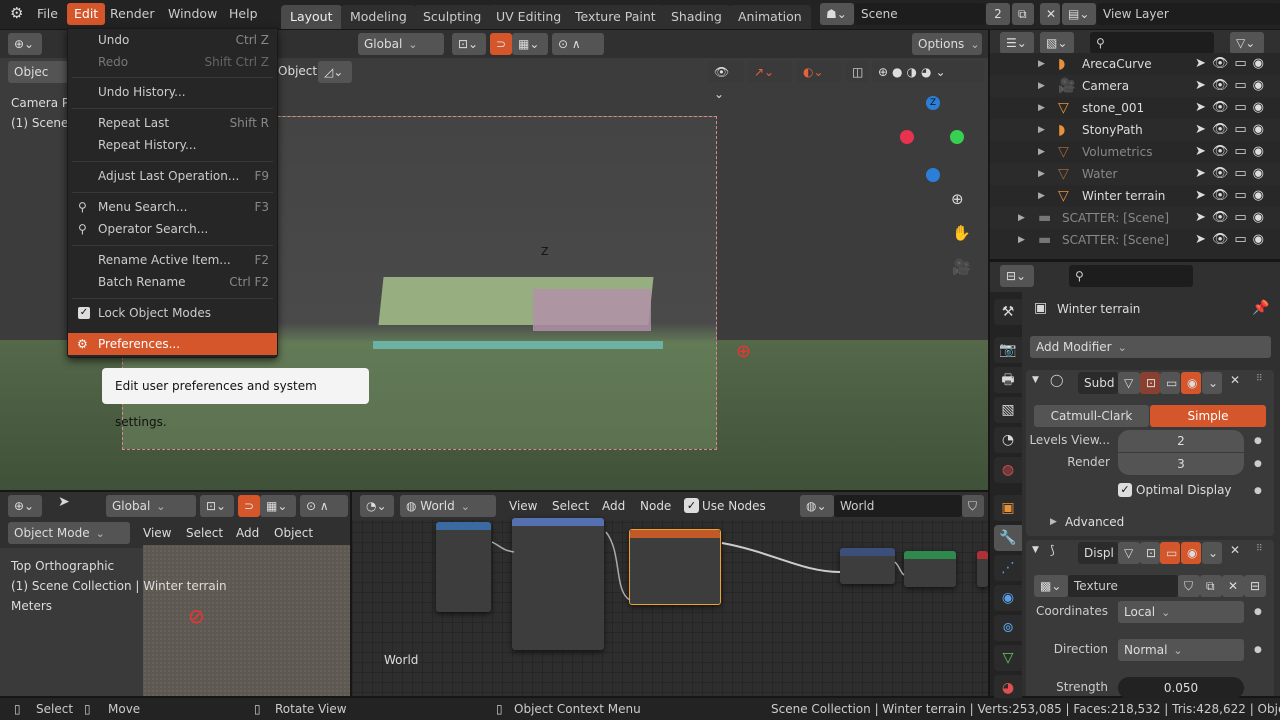 This screenshot has width=1280, height=720. Describe the element at coordinates (64, 502) in the screenshot. I see `select-tool-icon: ➤` at that location.